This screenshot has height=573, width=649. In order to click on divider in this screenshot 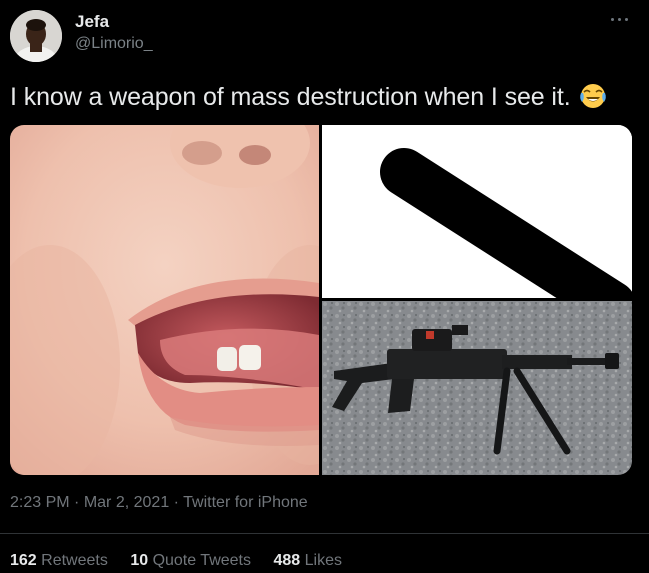, I will do `click(324, 533)`.